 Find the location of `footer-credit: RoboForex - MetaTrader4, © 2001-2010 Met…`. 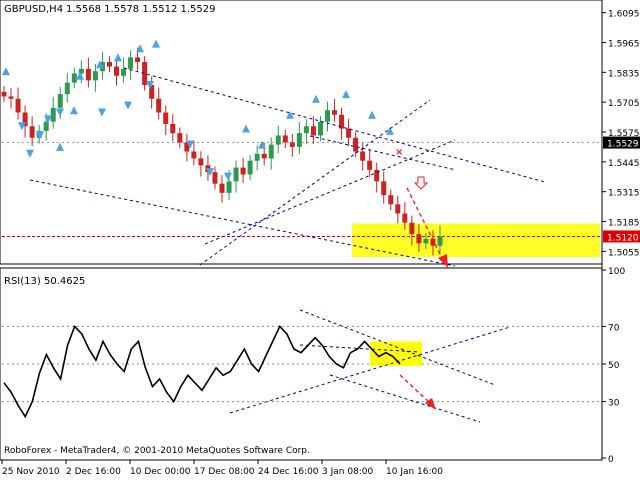

footer-credit: RoboForex - MetaTrader4, © 2001-2010 Met… is located at coordinates (157, 451).